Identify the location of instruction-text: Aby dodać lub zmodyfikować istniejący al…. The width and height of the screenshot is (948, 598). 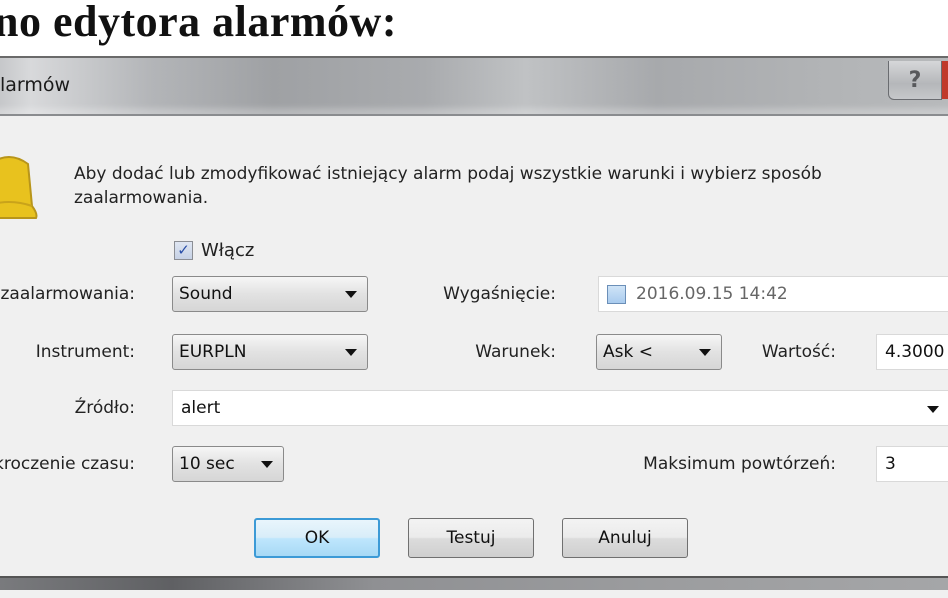
(448, 186).